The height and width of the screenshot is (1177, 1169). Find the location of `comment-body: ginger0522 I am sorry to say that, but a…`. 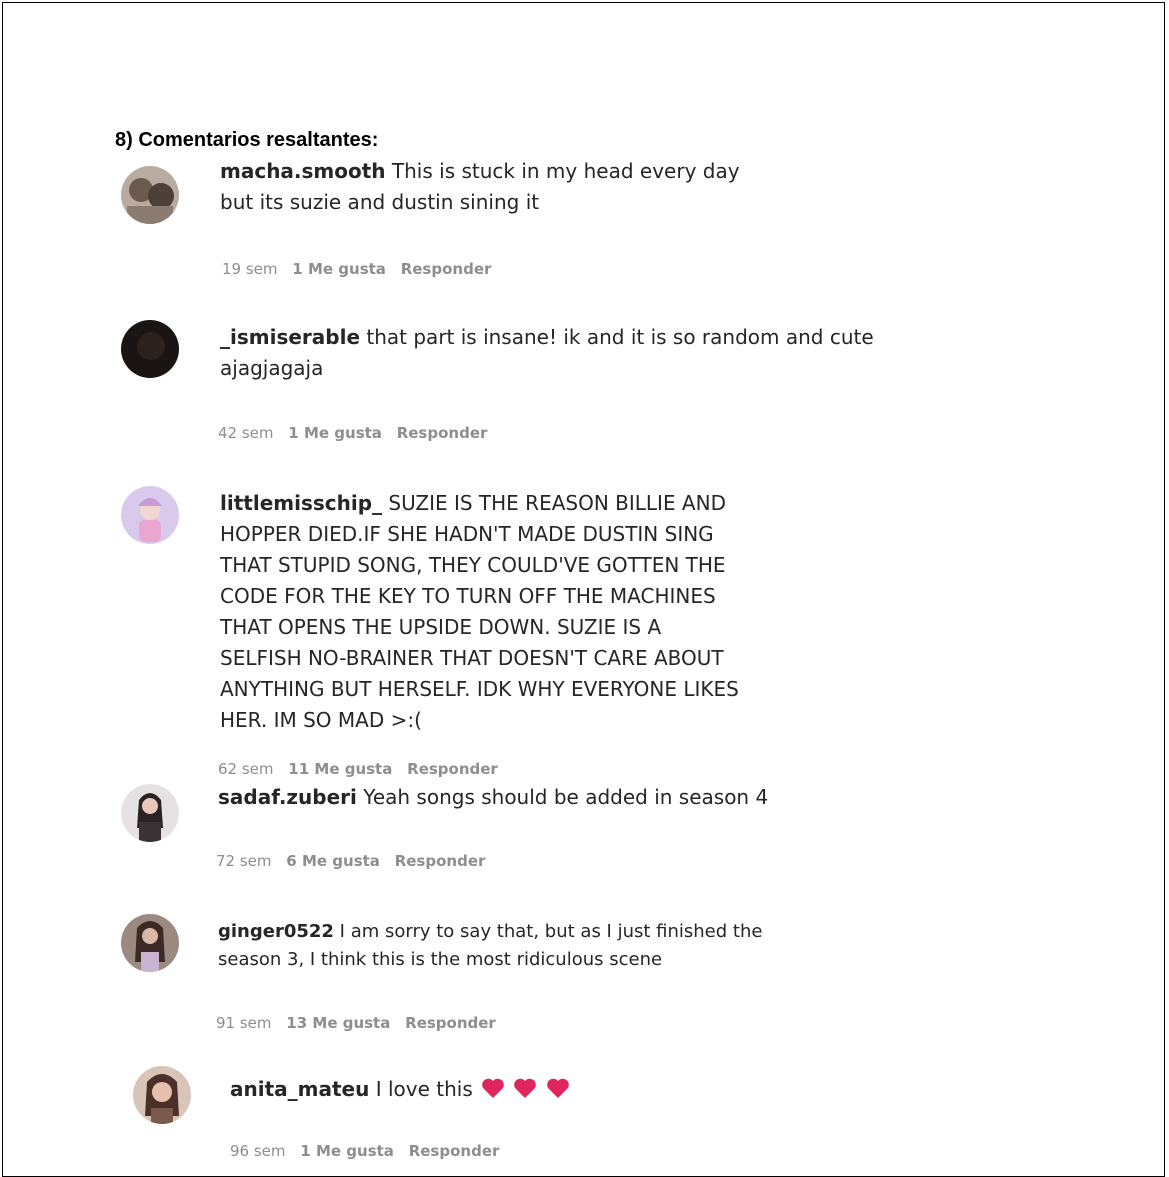

comment-body: ginger0522 I am sorry to say that, but a… is located at coordinates (518, 946).